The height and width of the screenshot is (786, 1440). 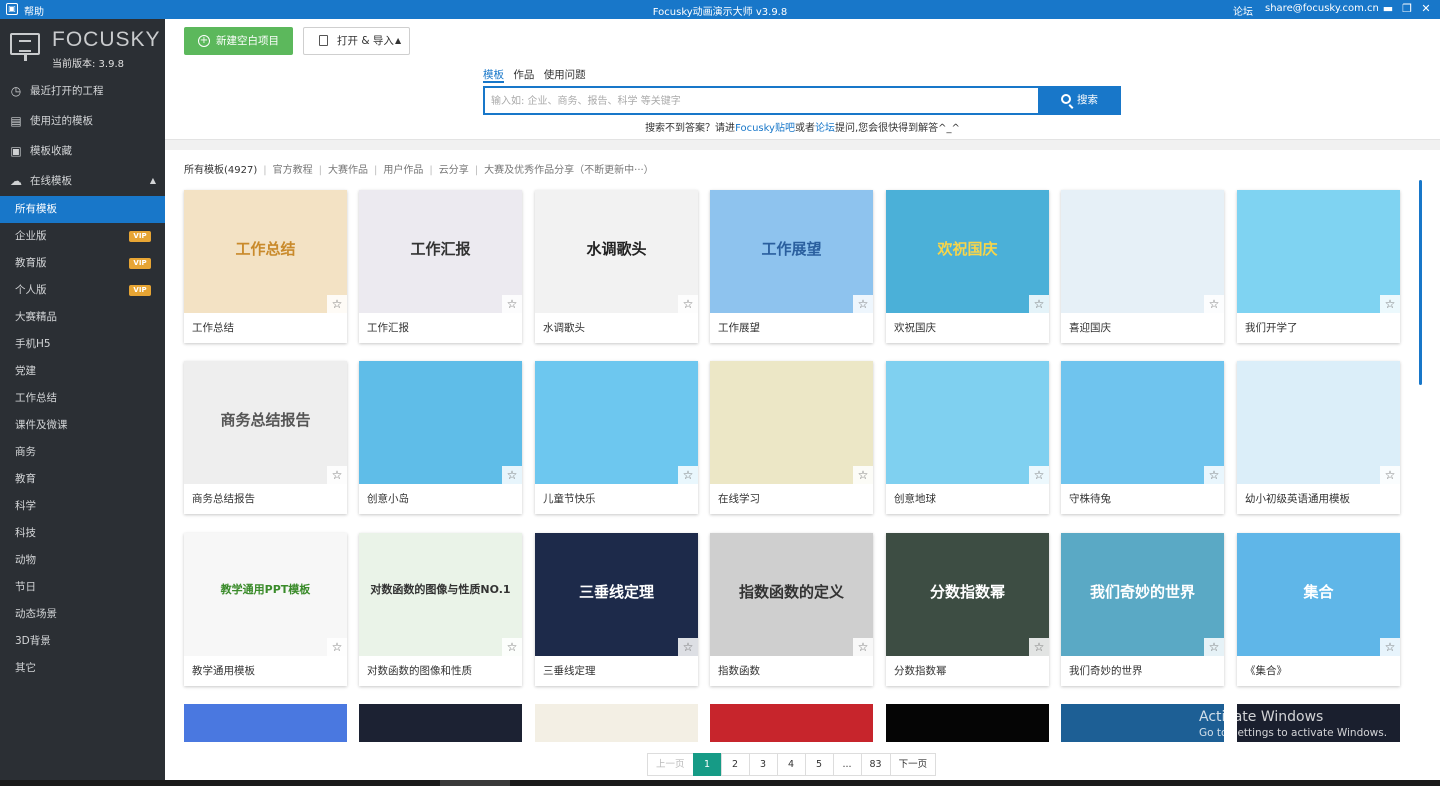 I want to click on tab-templates: 模板, so click(x=493, y=76).